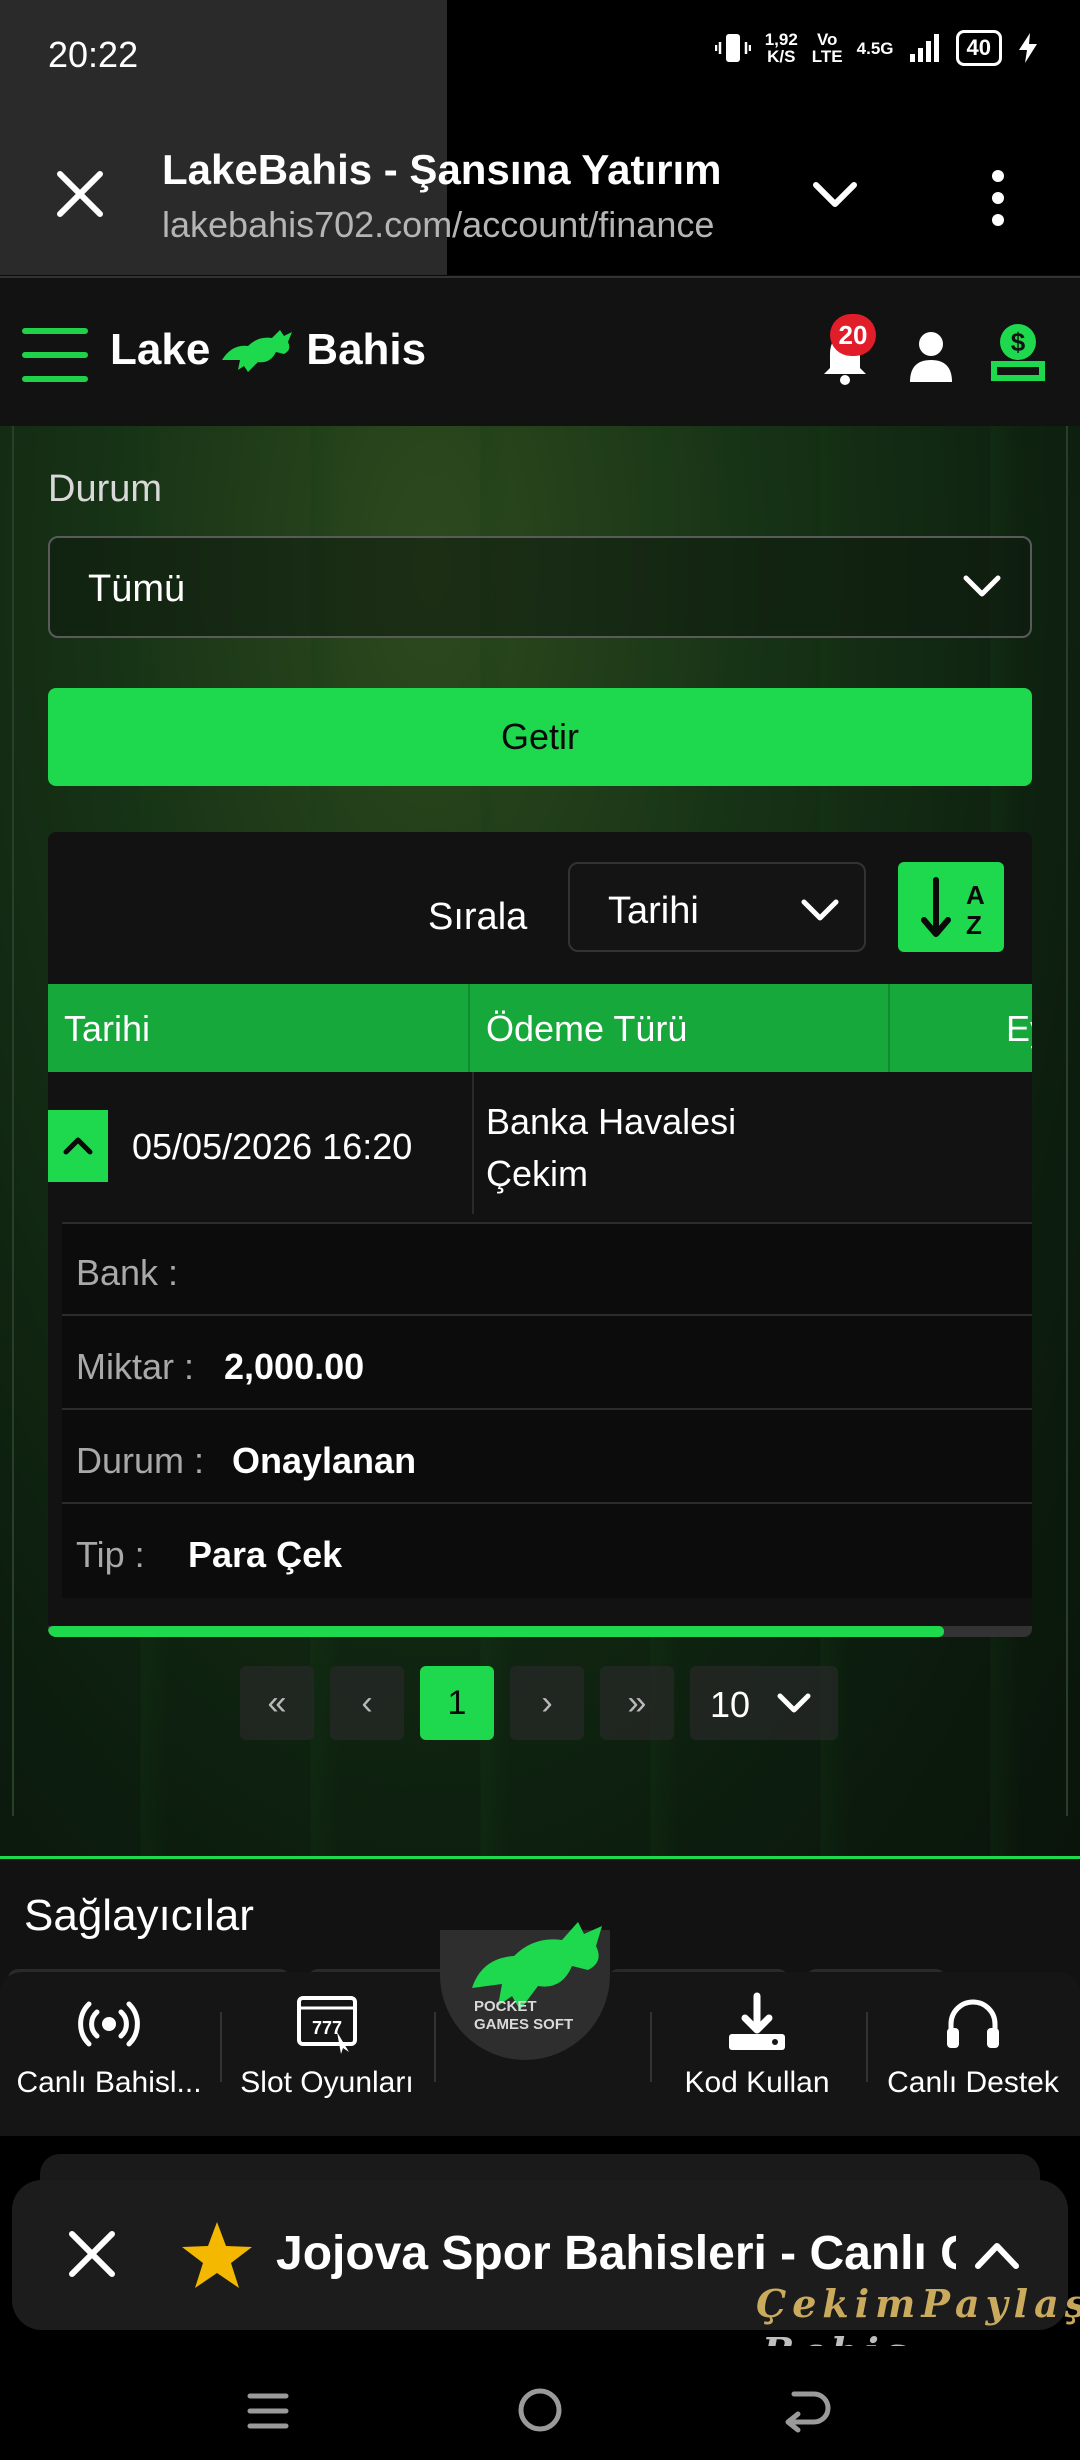 The width and height of the screenshot is (1080, 2460). What do you see at coordinates (327, 2028) in the screenshot?
I see `svg-text: 777` at bounding box center [327, 2028].